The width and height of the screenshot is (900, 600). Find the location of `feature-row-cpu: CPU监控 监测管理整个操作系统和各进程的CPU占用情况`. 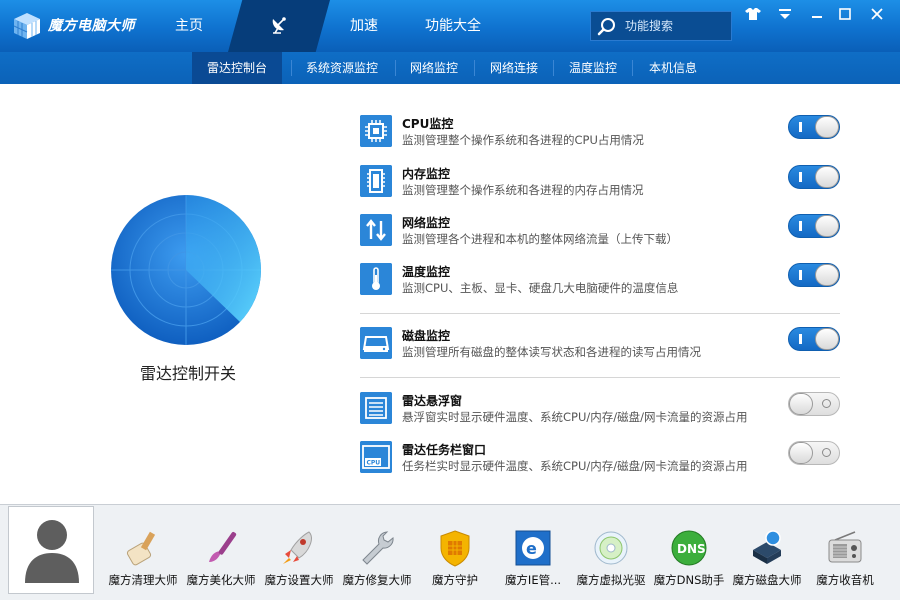

feature-row-cpu: CPU监控 监测管理整个操作系统和各进程的CPU占用情况 is located at coordinates (600, 137).